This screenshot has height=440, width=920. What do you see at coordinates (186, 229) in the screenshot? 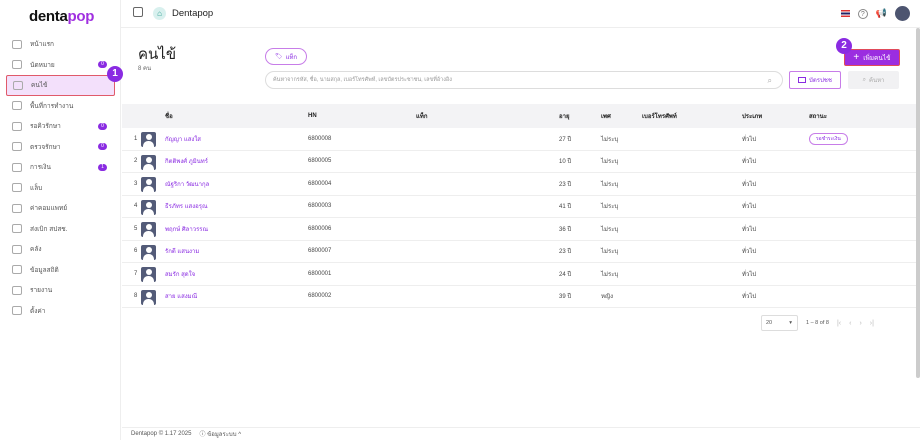
I see `patient-name-link: พฤกษ์ ศิลาวรรณ` at bounding box center [186, 229].